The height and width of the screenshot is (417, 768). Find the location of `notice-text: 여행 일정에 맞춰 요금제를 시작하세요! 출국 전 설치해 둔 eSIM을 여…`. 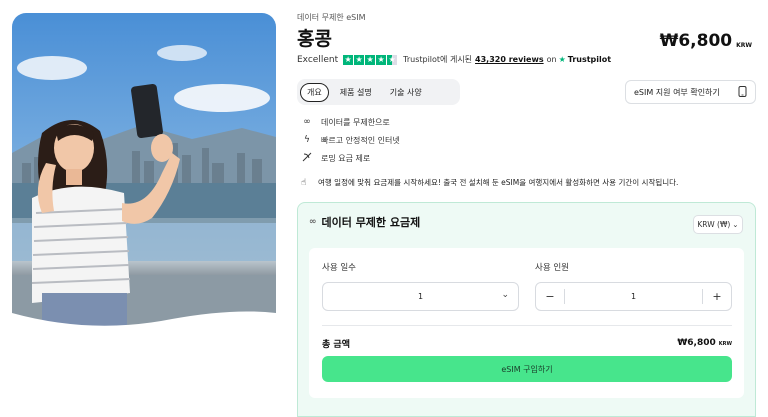

notice-text: 여행 일정에 맞춰 요금제를 시작하세요! 출국 전 설치해 둔 eSIM을 여… is located at coordinates (498, 182).